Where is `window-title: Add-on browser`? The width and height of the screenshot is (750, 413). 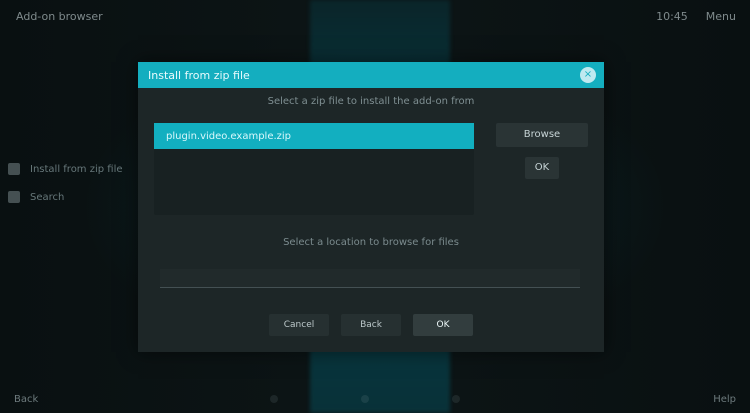
window-title: Add-on browser is located at coordinates (59, 16).